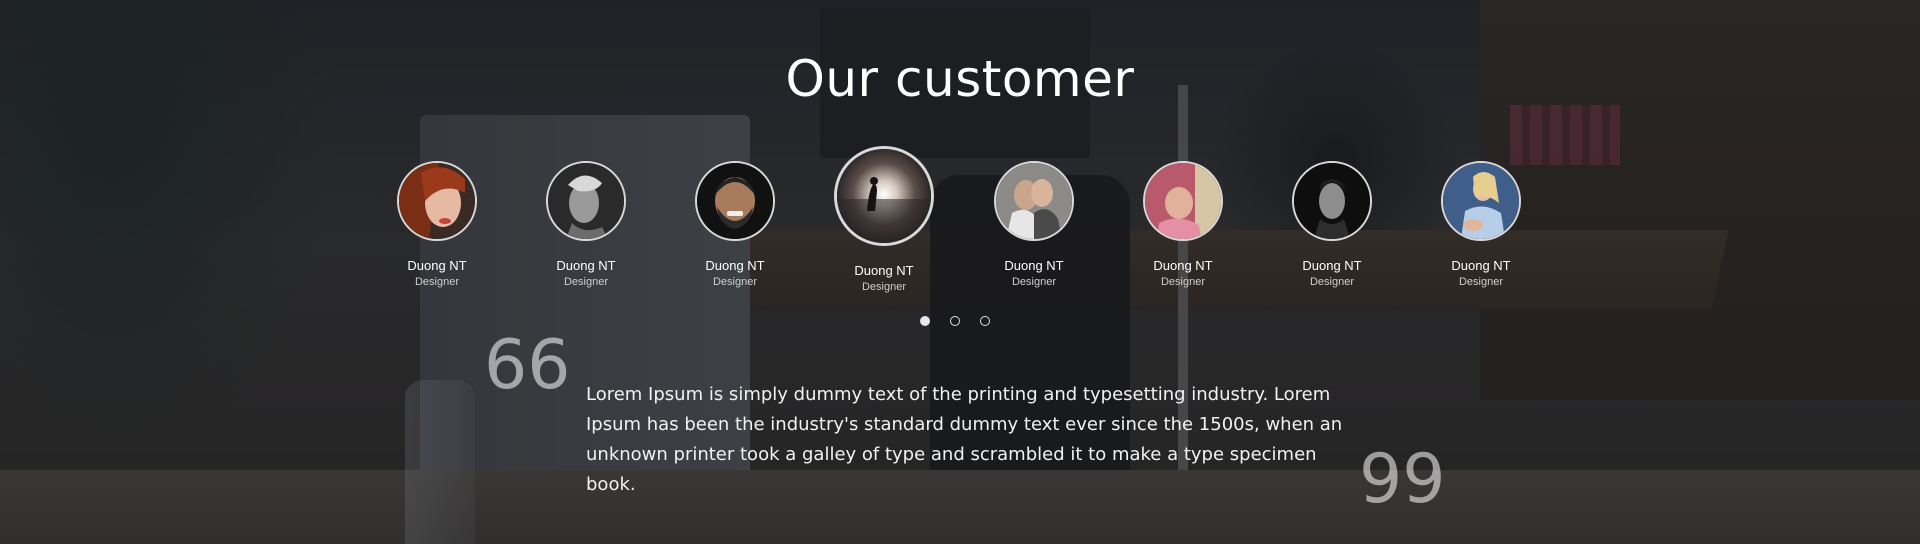 Image resolution: width=1920 pixels, height=544 pixels. I want to click on open-quote-mark: 66, so click(527, 365).